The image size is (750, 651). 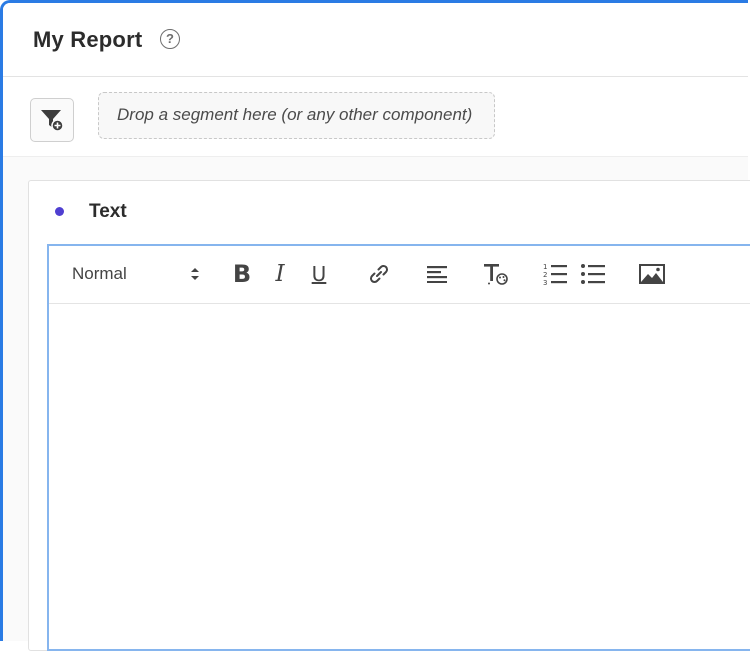 I want to click on add-filter-button, so click(x=52, y=120).